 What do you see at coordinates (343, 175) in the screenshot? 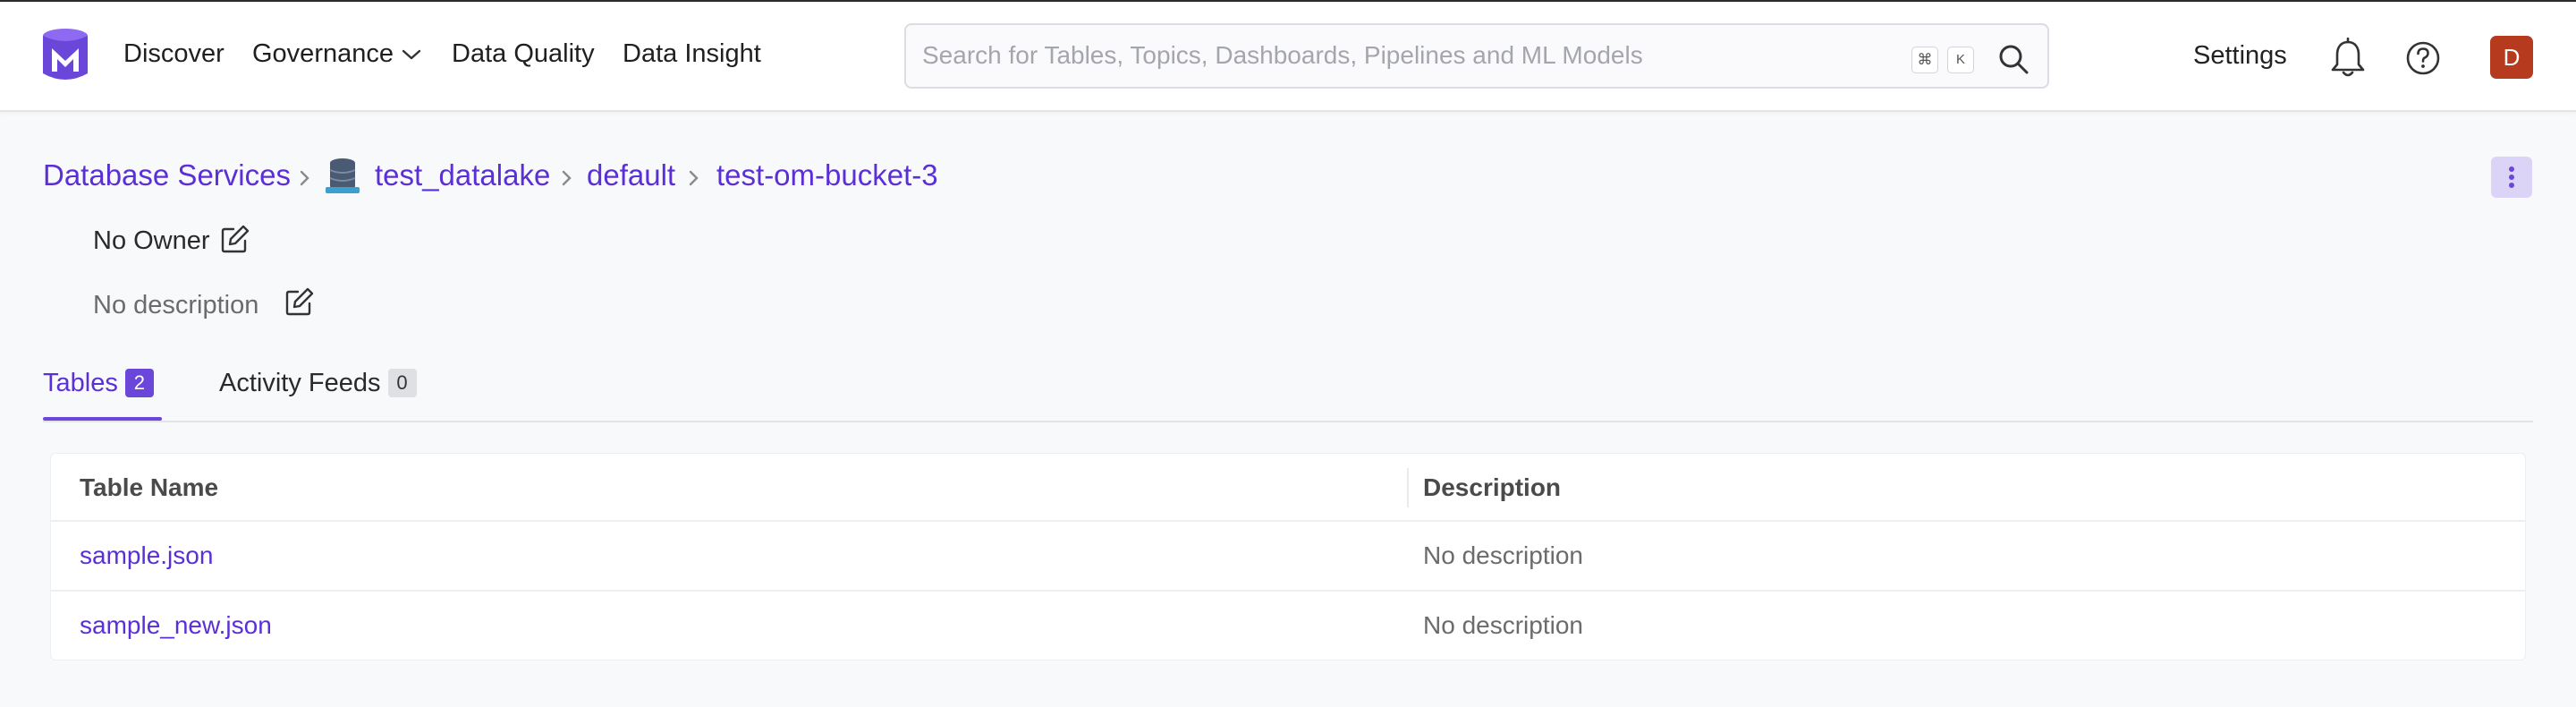
I see `database-icon` at bounding box center [343, 175].